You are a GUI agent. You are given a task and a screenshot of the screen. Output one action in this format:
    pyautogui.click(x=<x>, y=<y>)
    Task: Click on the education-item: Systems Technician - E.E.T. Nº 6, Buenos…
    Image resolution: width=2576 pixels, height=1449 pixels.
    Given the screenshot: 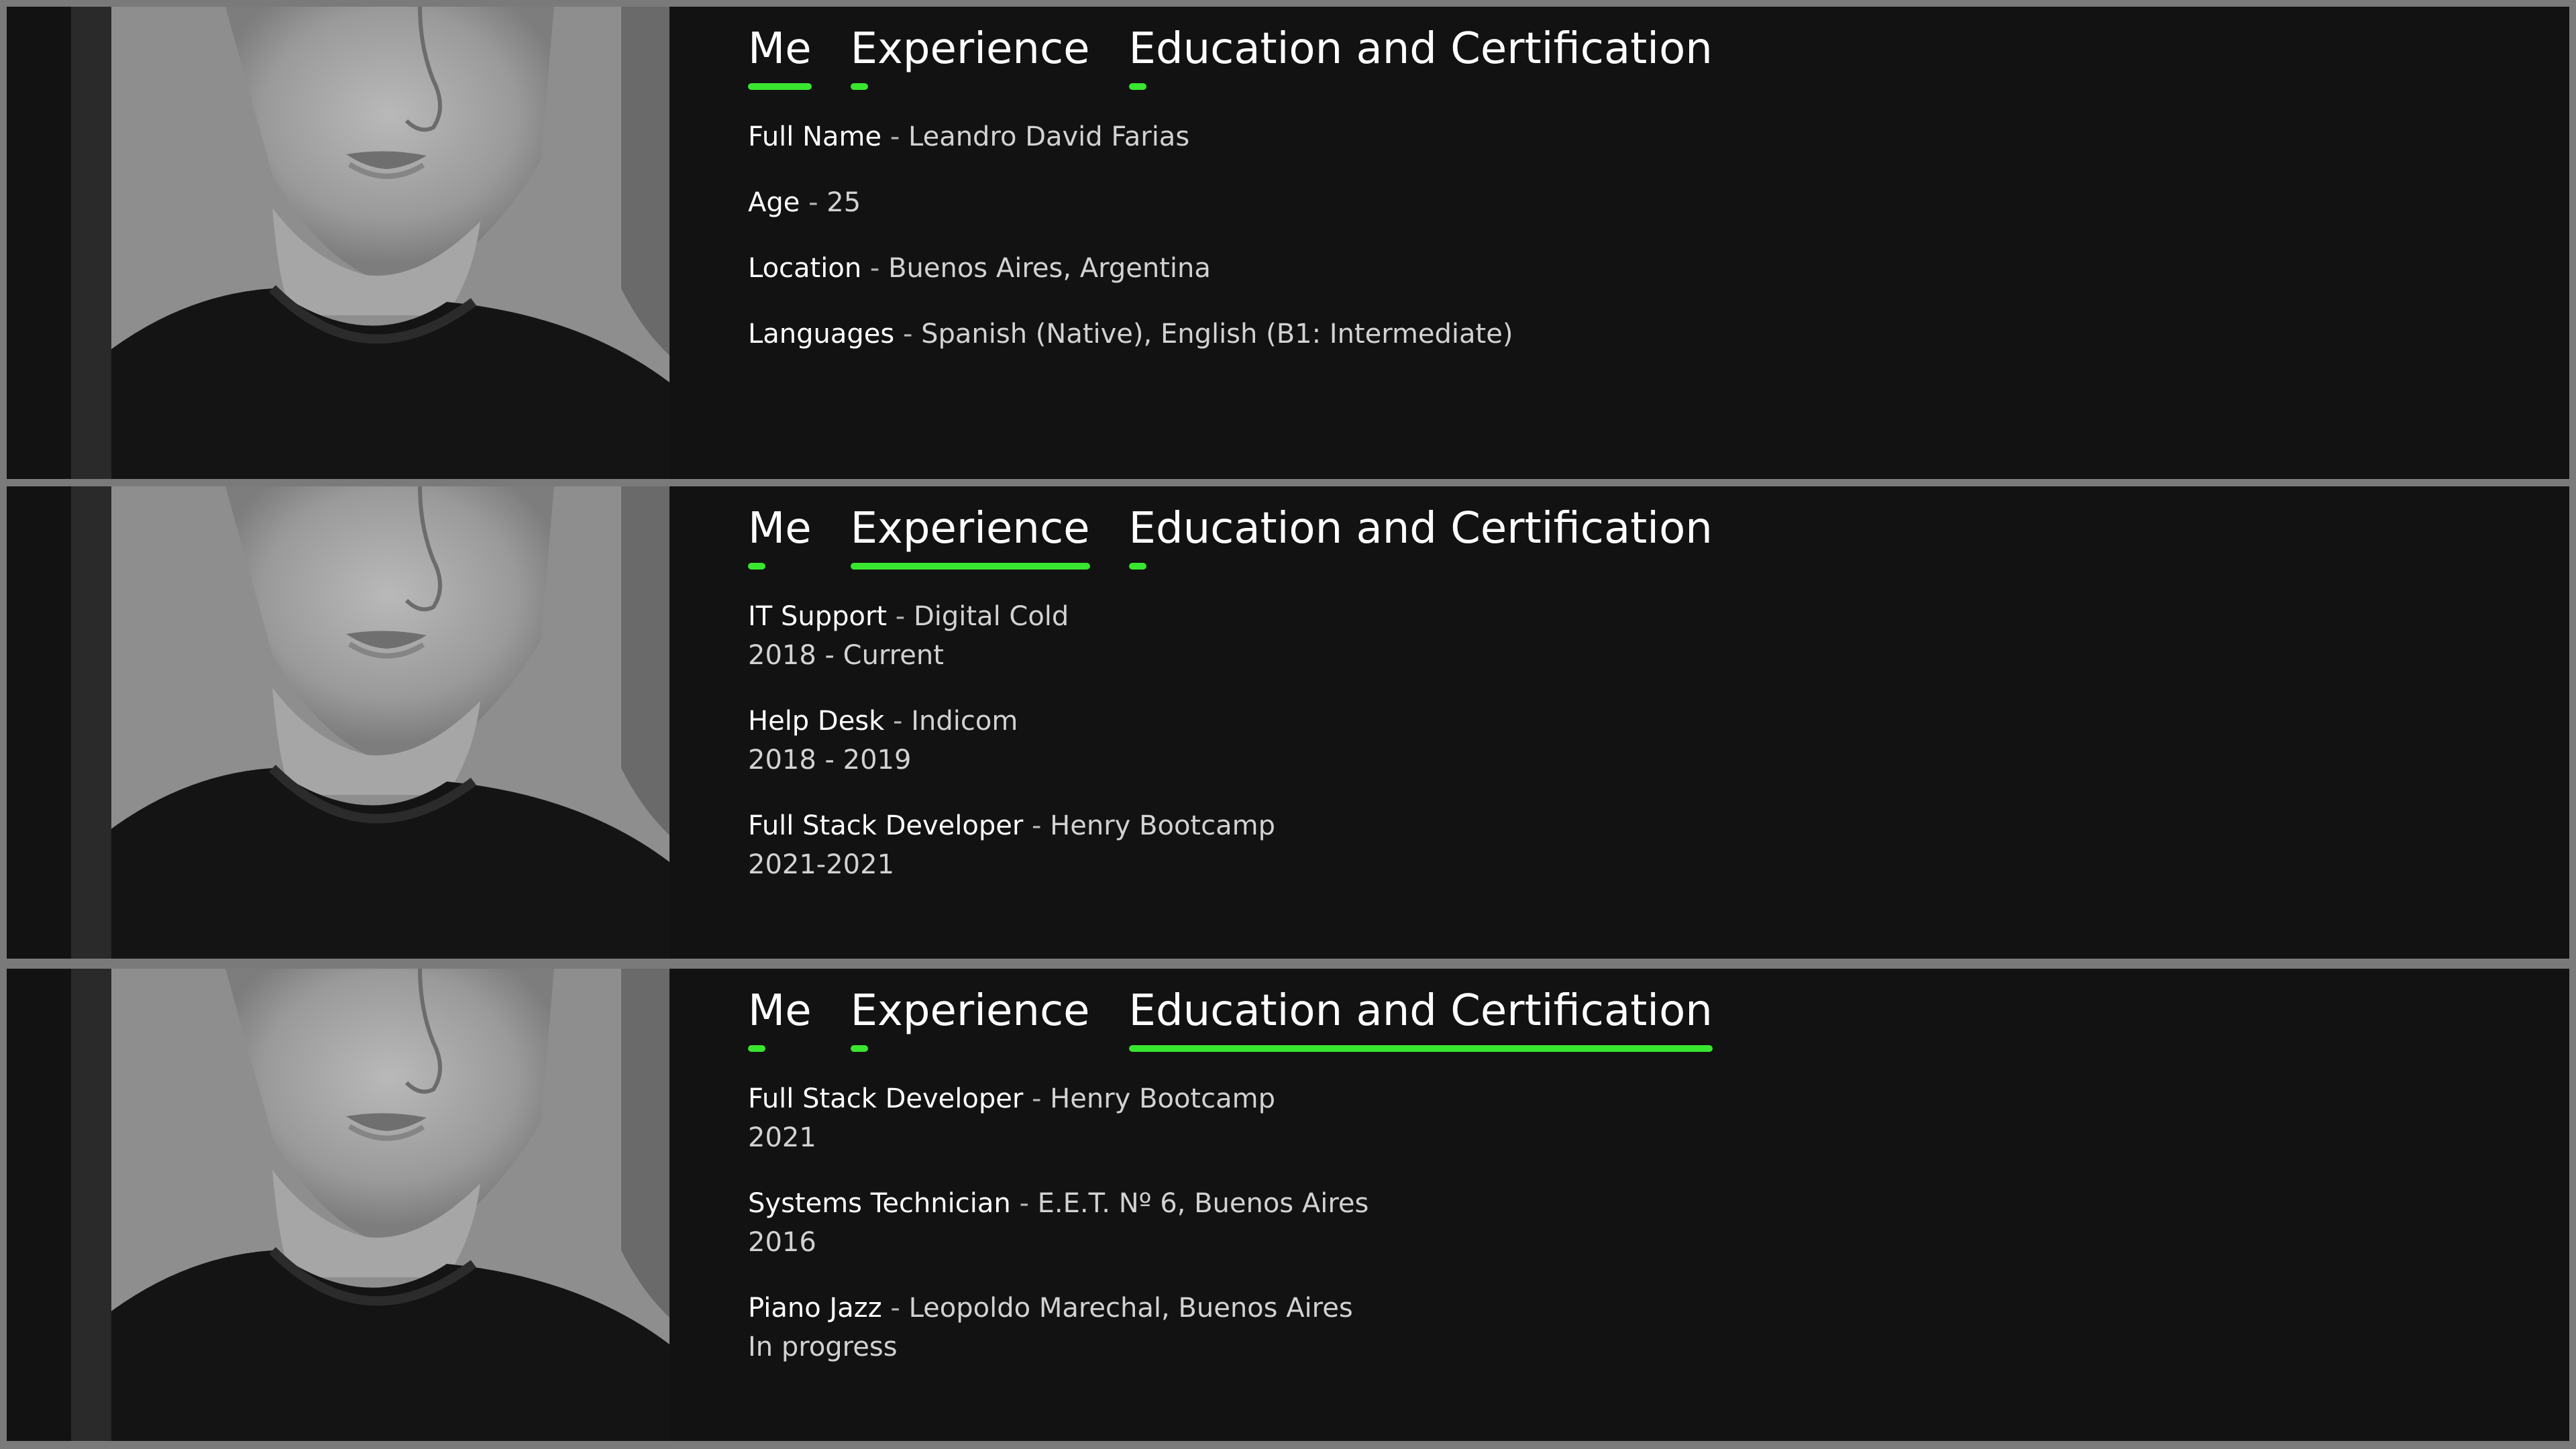 What is the action you would take?
    pyautogui.click(x=1586, y=1223)
    